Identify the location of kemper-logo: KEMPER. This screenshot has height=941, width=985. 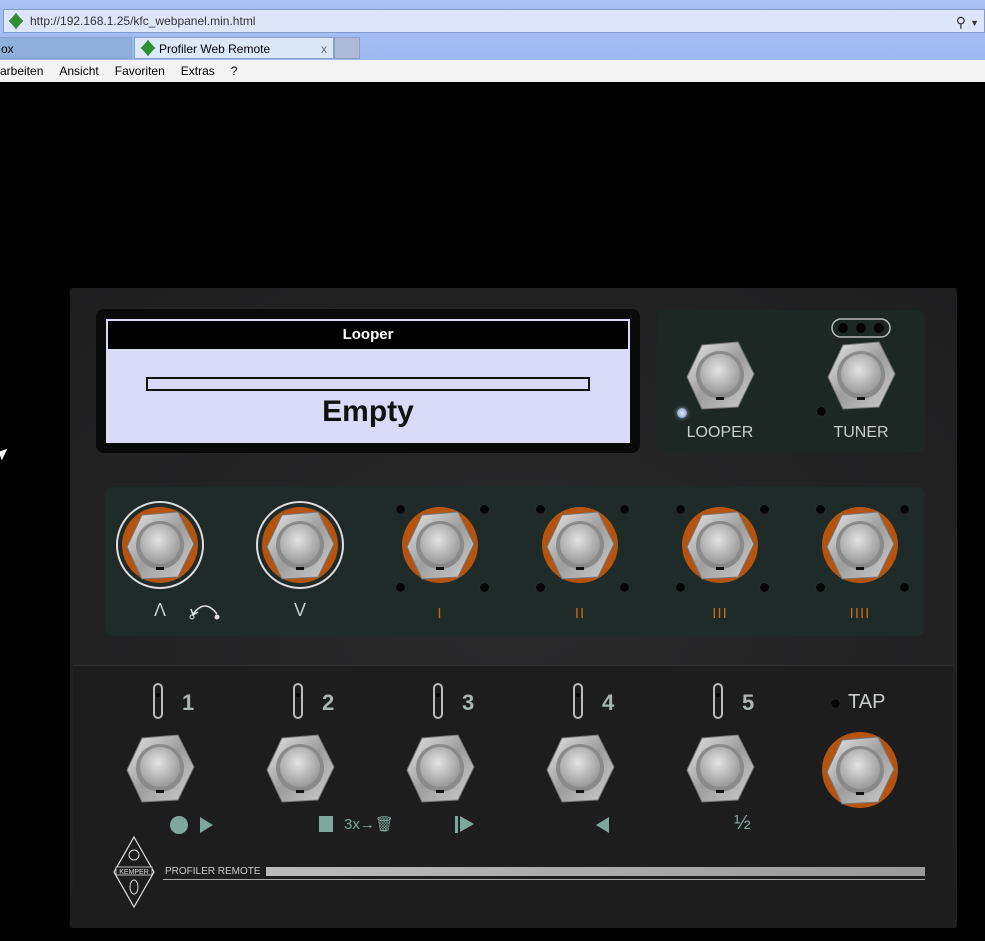
(134, 874).